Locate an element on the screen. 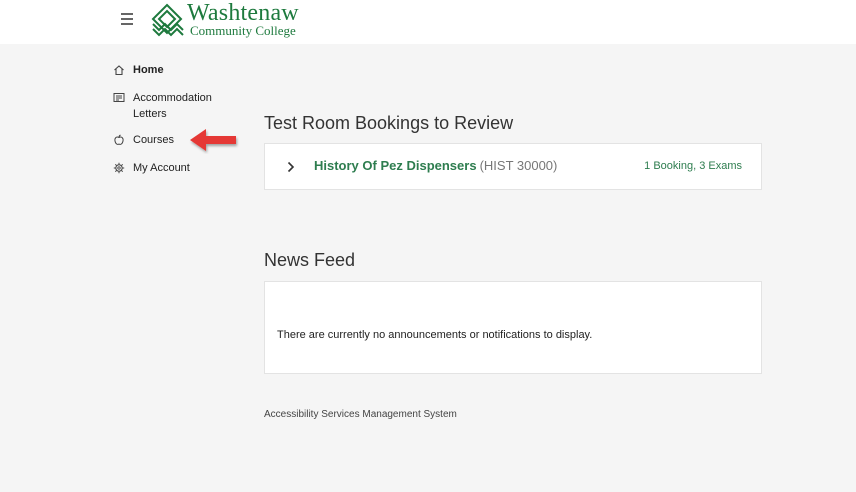 This screenshot has height=492, width=856. sidebar-item-label: Home is located at coordinates (148, 70).